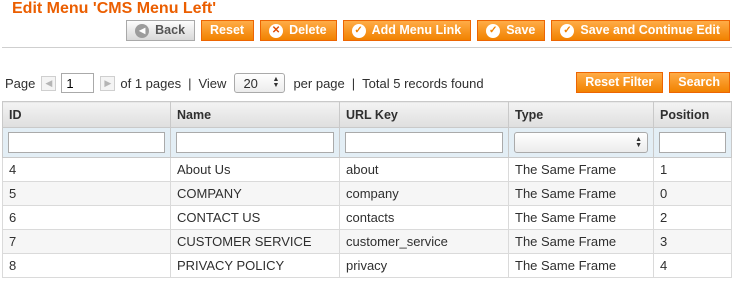  What do you see at coordinates (424, 193) in the screenshot?
I see `cell-url-key: company` at bounding box center [424, 193].